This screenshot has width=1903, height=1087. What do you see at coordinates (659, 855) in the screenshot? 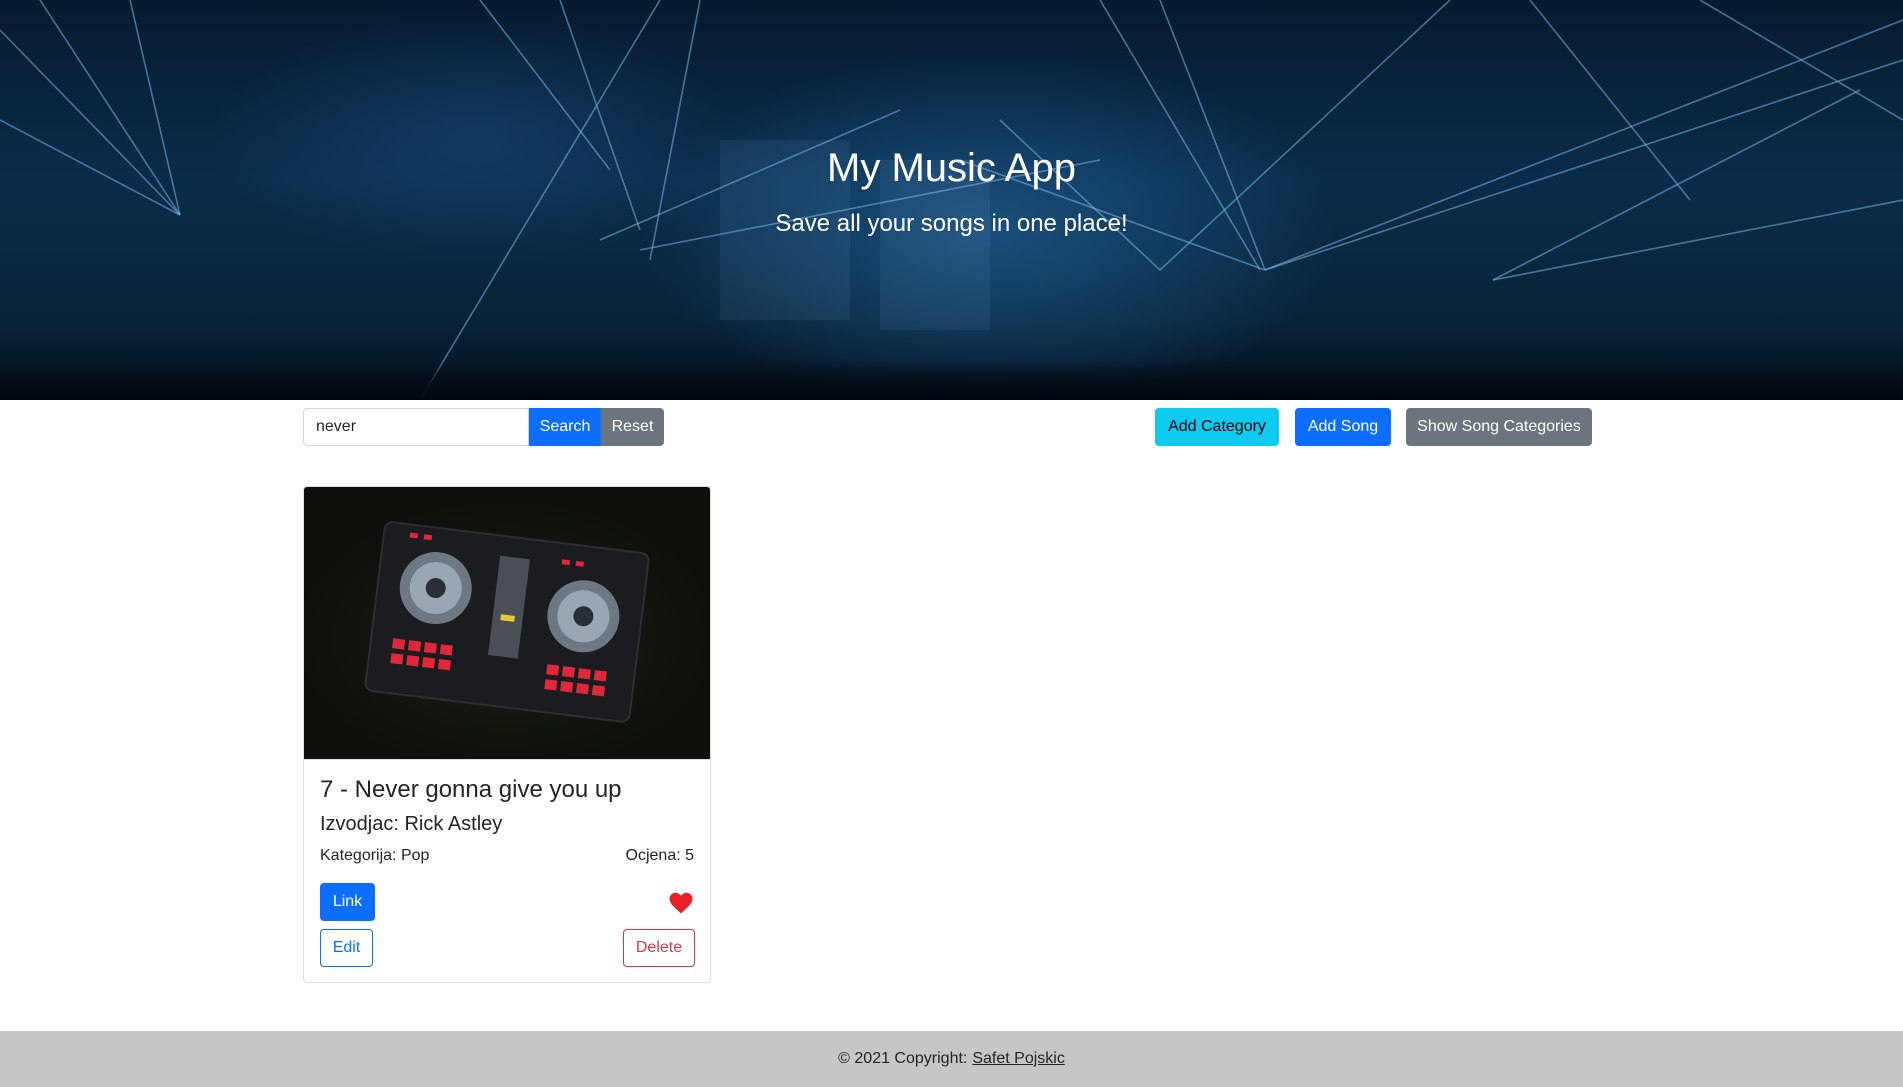
I see `song-rating: Ocjena: 5` at bounding box center [659, 855].